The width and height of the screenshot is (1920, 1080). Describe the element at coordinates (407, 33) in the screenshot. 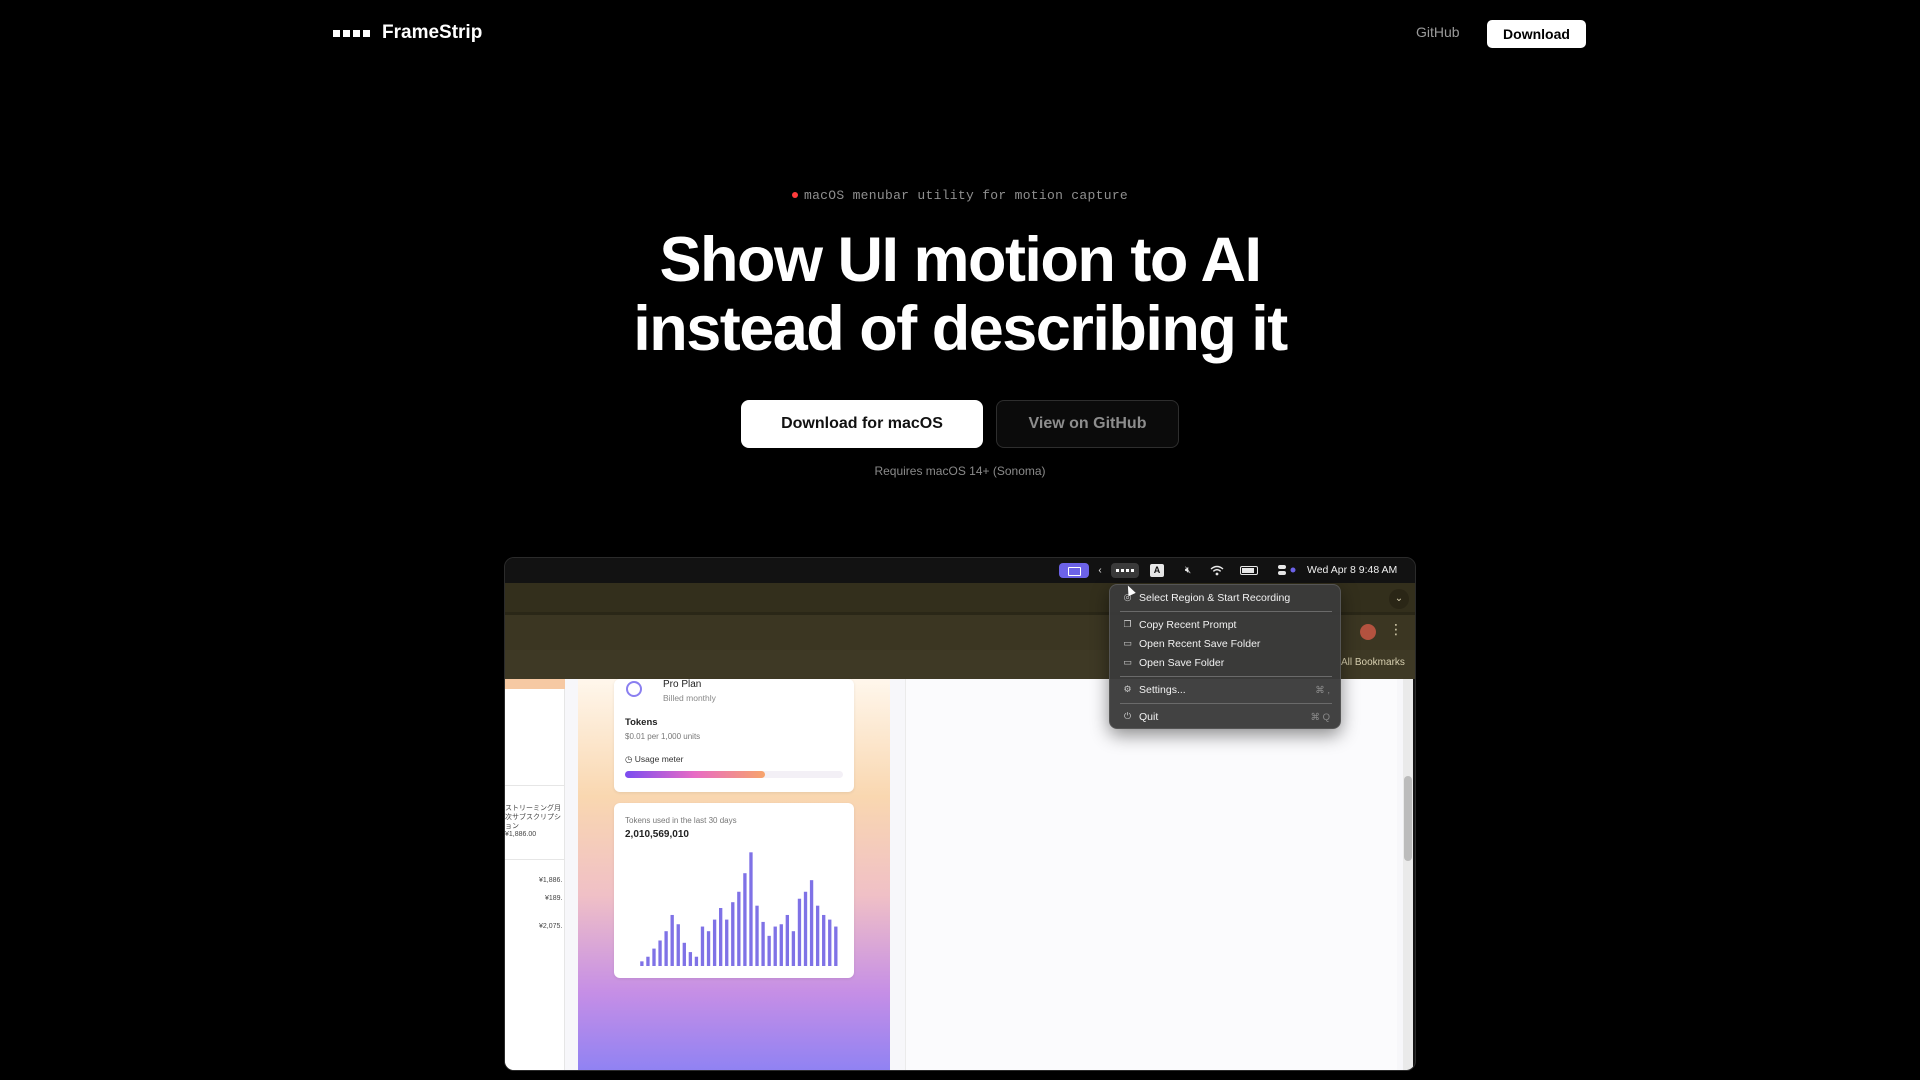

I see `logo: FrameStrip` at that location.